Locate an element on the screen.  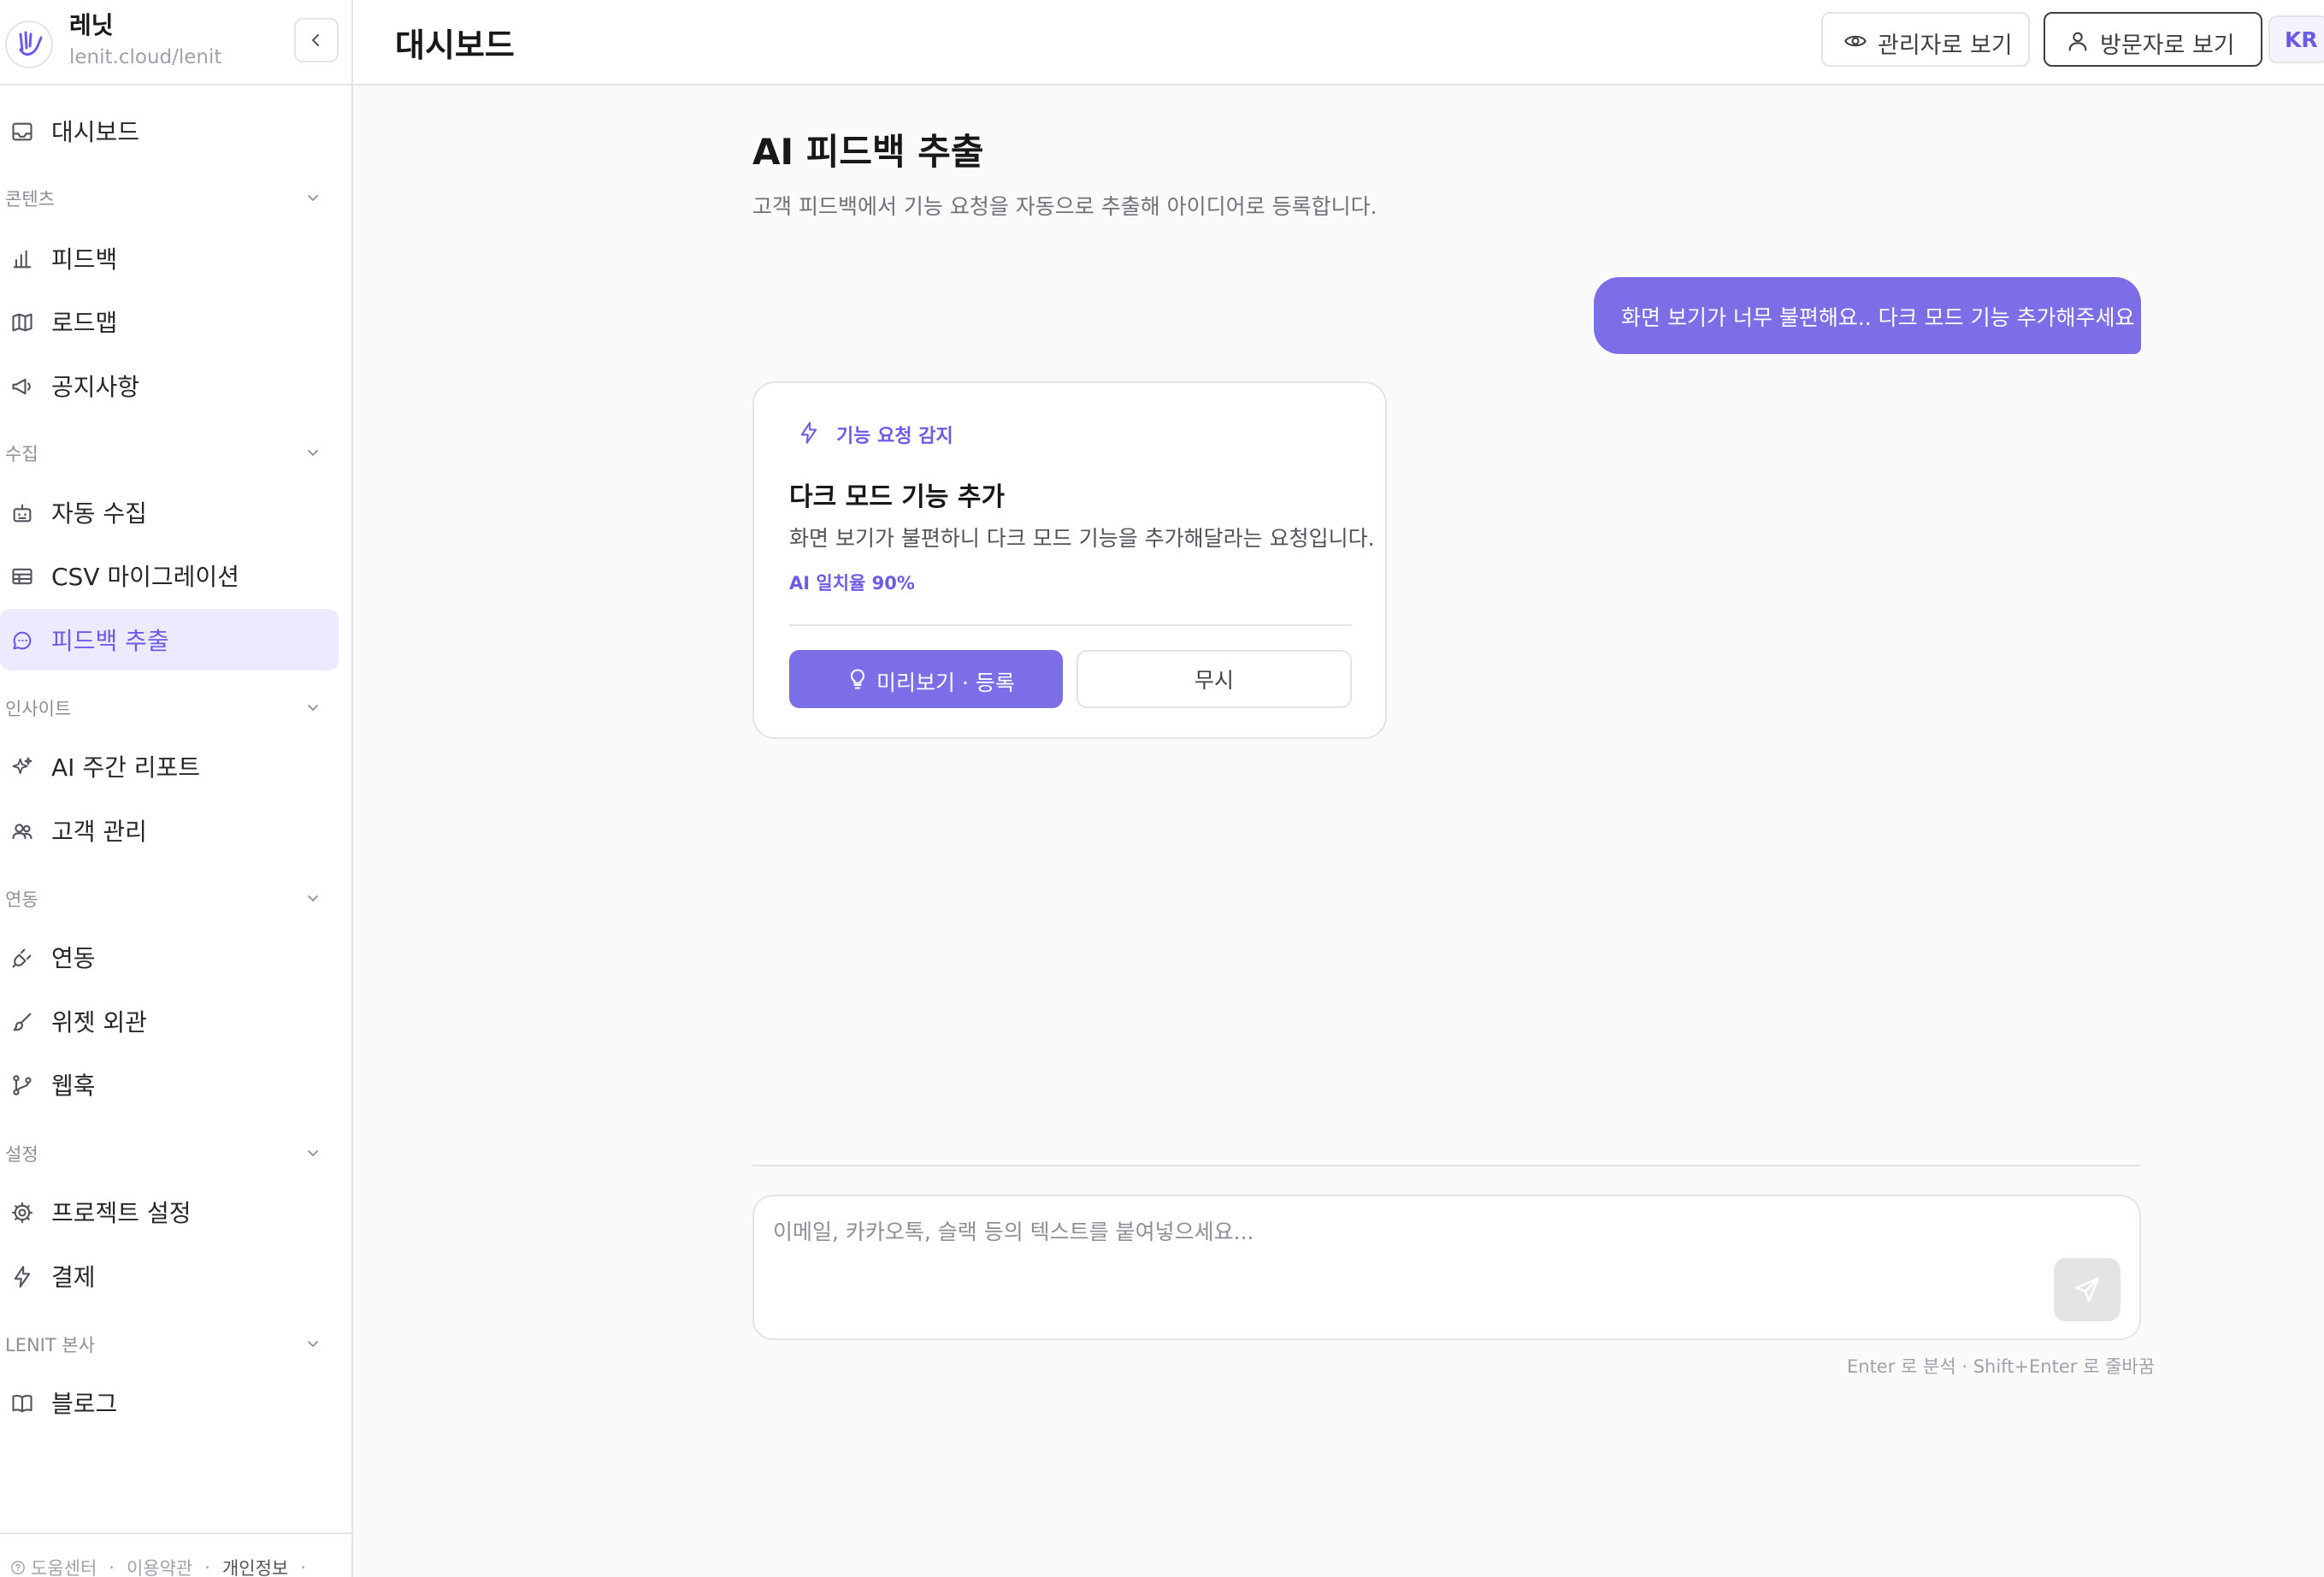
idea-title: 다크 모드 기능 추가 is located at coordinates (897, 497).